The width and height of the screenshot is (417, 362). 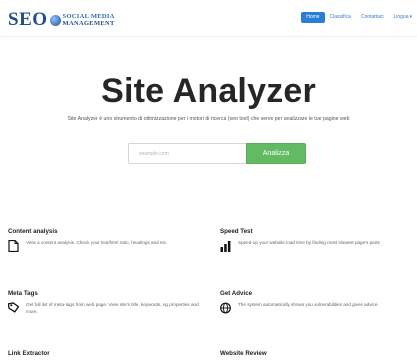 I want to click on nav-lingua: Lingua▾, so click(x=402, y=17).